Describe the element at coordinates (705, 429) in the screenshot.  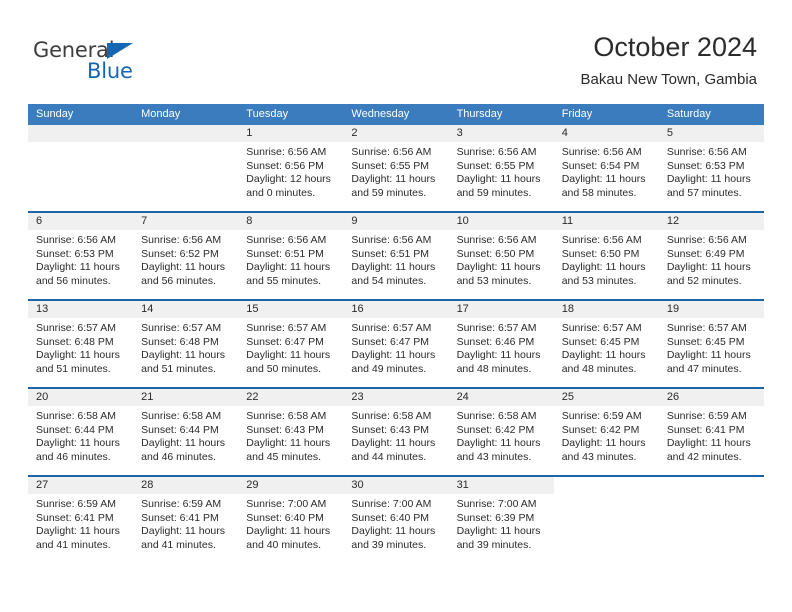
I see `sunset-text: Sunset: 6:41 PM` at that location.